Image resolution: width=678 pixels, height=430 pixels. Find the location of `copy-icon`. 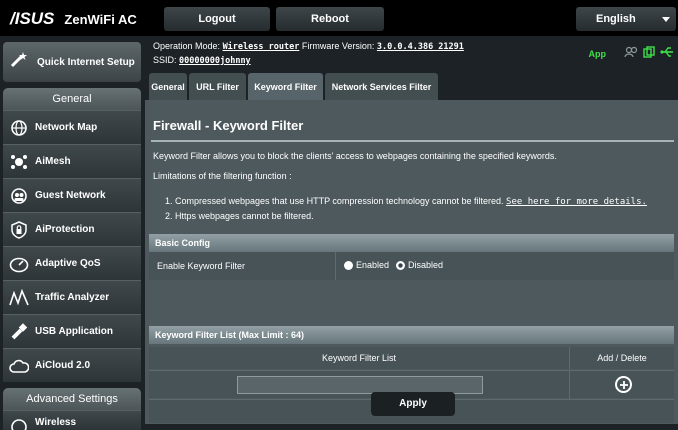

copy-icon is located at coordinates (649, 54).